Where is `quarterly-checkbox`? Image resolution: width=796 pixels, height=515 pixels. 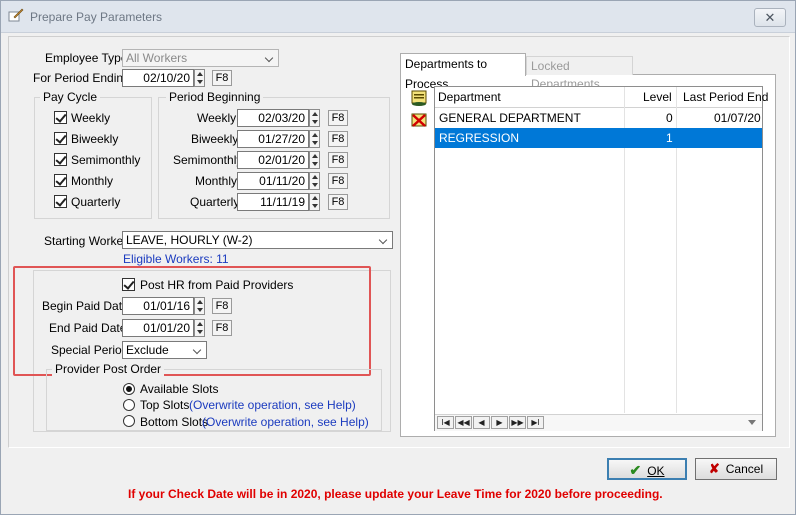 quarterly-checkbox is located at coordinates (60, 201).